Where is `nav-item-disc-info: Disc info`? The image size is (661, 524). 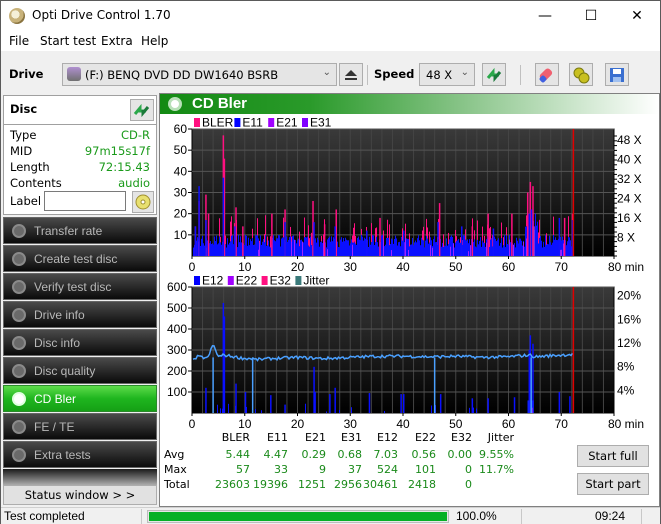 nav-item-disc-info: Disc info is located at coordinates (80, 342).